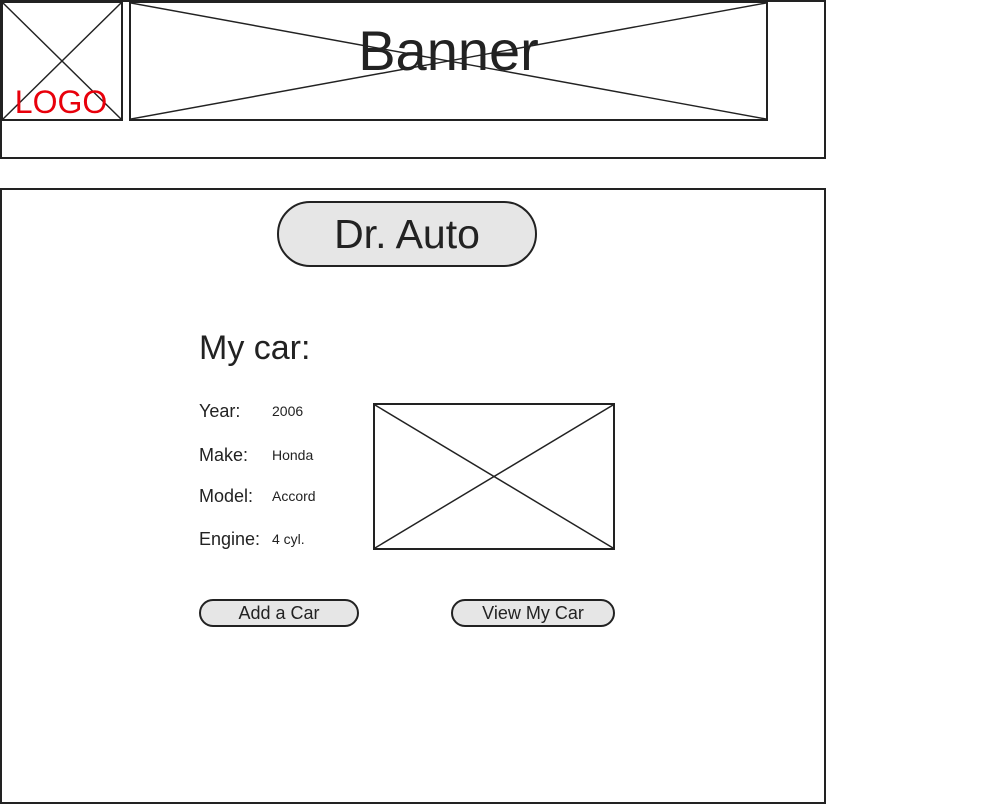 This screenshot has width=1000, height=805. Describe the element at coordinates (533, 613) in the screenshot. I see `view-my-car-button: View My Car` at that location.